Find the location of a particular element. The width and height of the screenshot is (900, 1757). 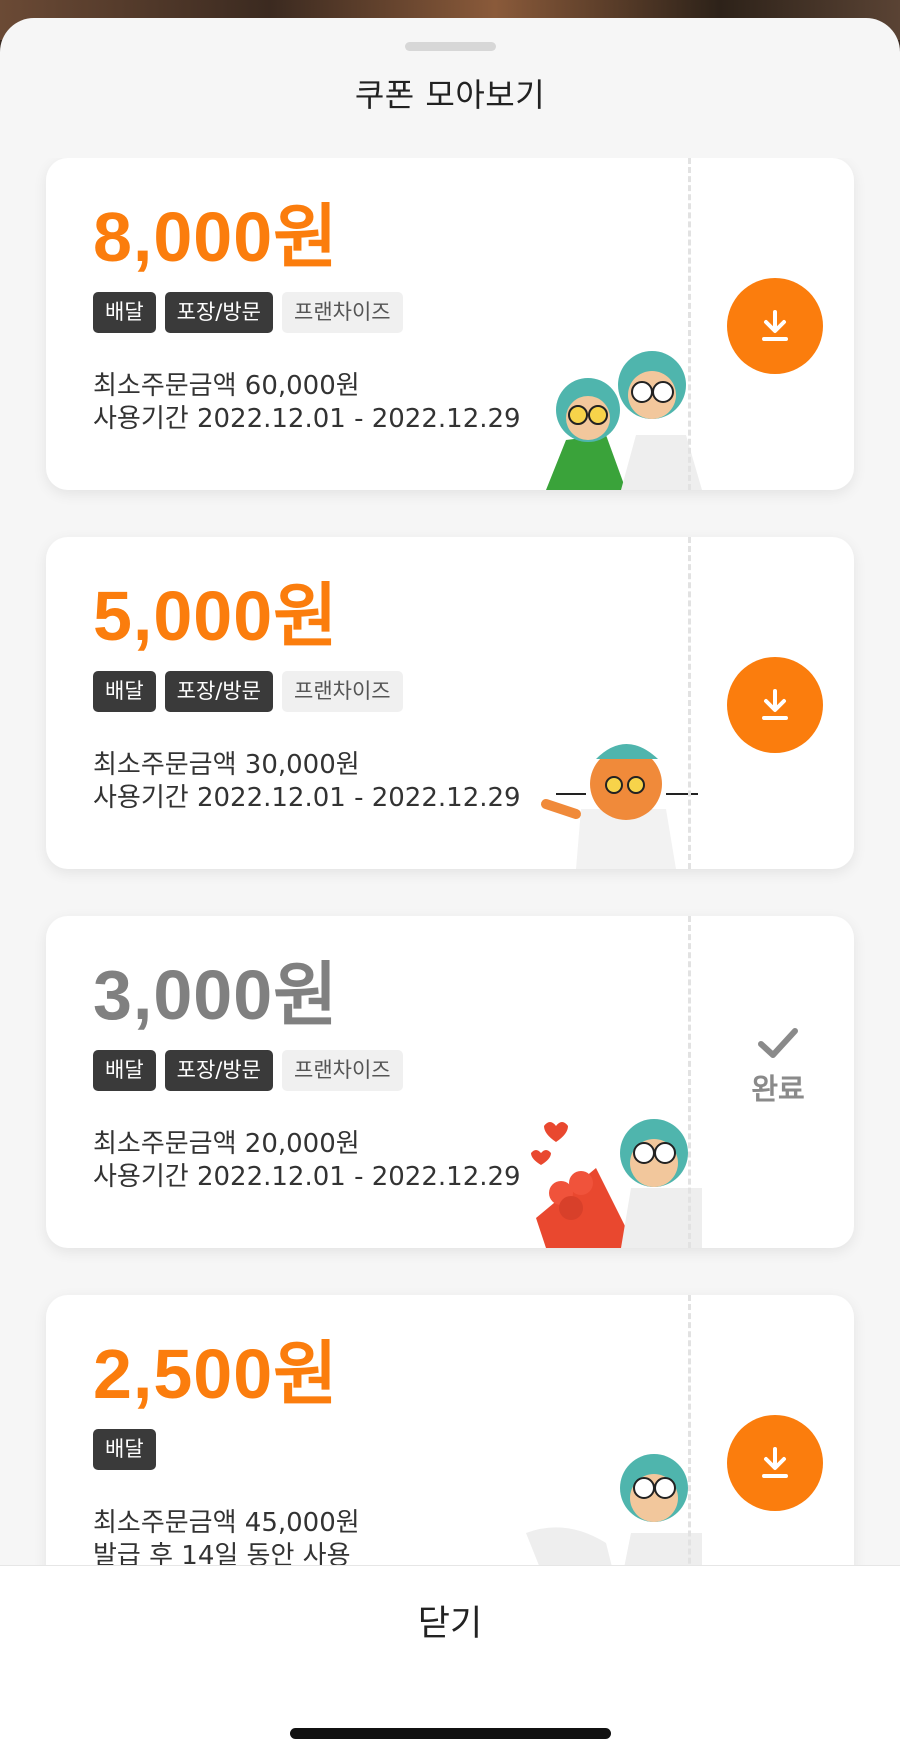

sheet-title: 쿠폰 모아보기 is located at coordinates (450, 95).